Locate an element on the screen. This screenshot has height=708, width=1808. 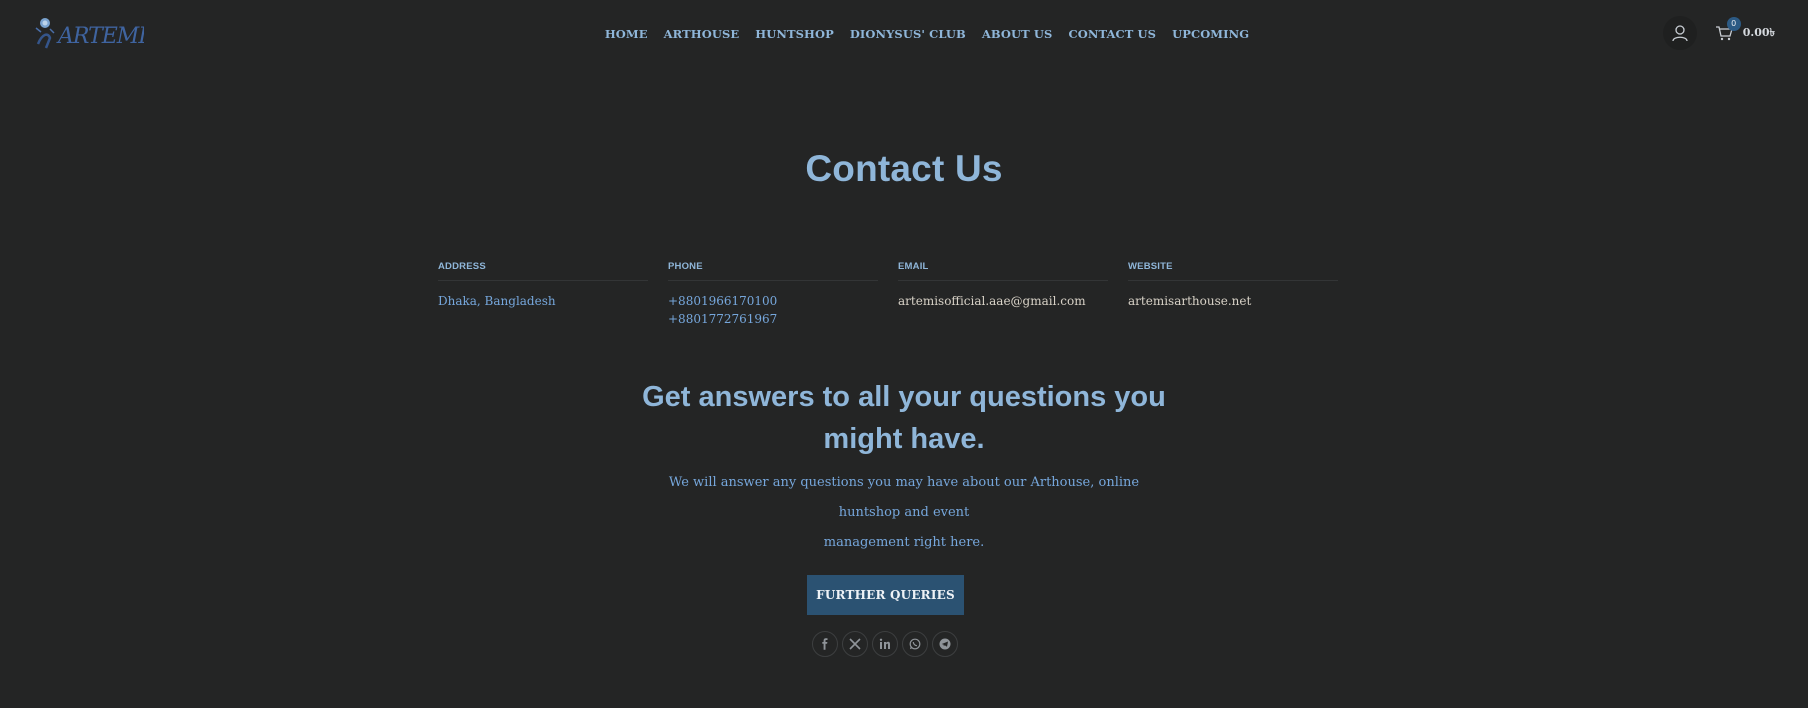
x-icon is located at coordinates (855, 644).